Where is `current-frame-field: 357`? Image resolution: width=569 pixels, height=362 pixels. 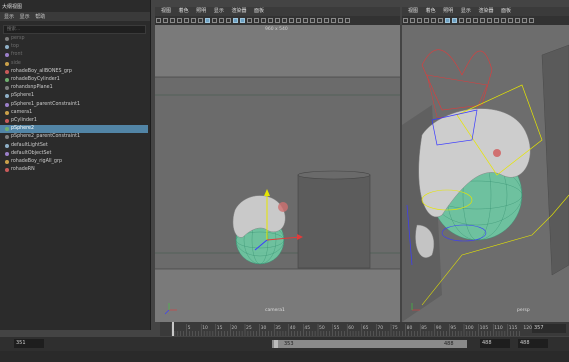 current-frame-field: 357 is located at coordinates (549, 328).